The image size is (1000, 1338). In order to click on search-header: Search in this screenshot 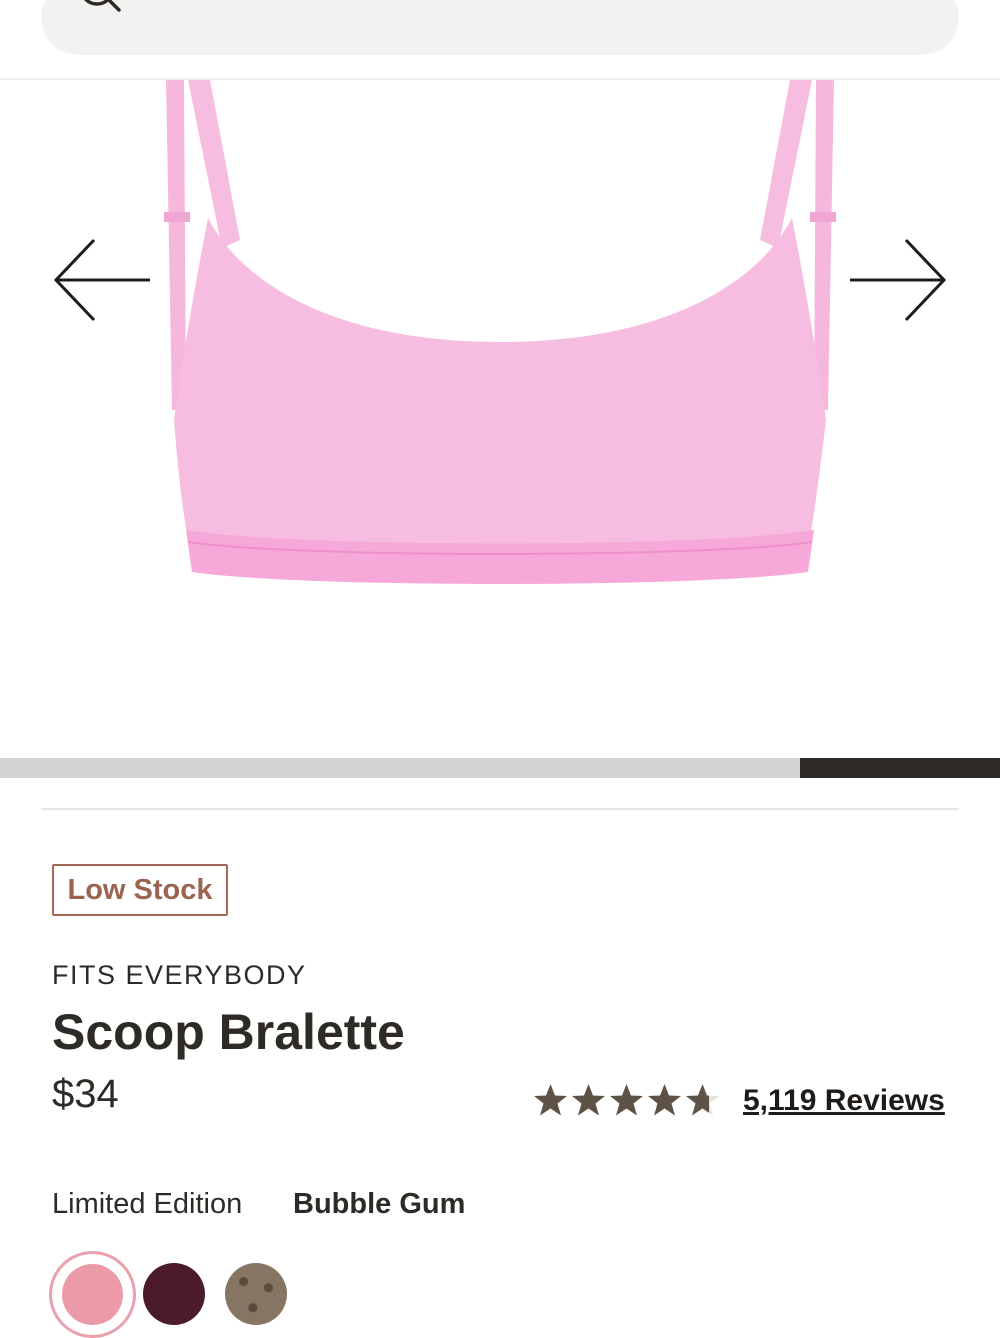, I will do `click(500, 40)`.